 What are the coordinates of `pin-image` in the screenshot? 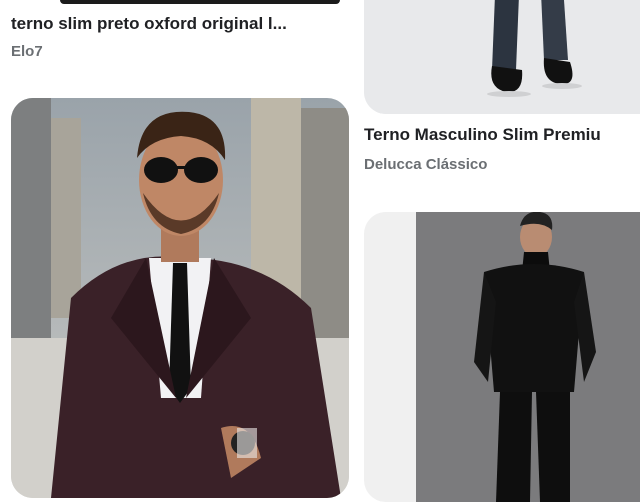 It's located at (502, 57).